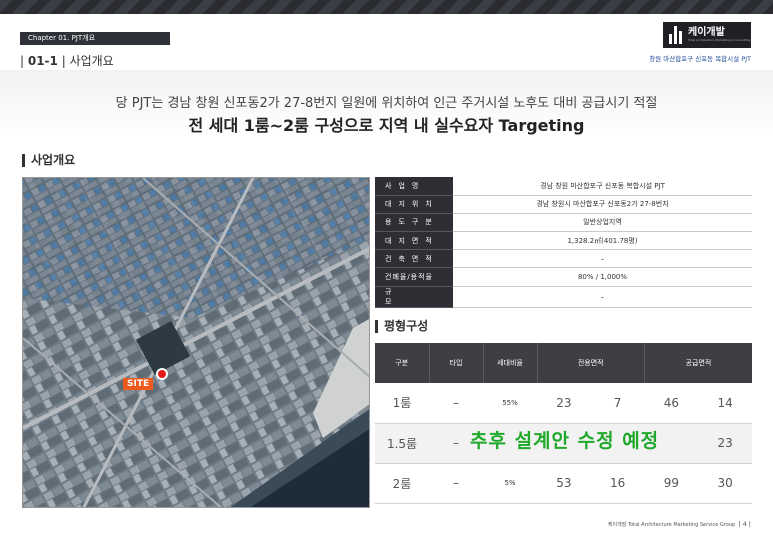 The height and width of the screenshot is (535, 773). What do you see at coordinates (386, 125) in the screenshot?
I see `headline-line2: 전 세대 1룸~2룸 구성으로 지역 내 실수요자 Targeting` at bounding box center [386, 125].